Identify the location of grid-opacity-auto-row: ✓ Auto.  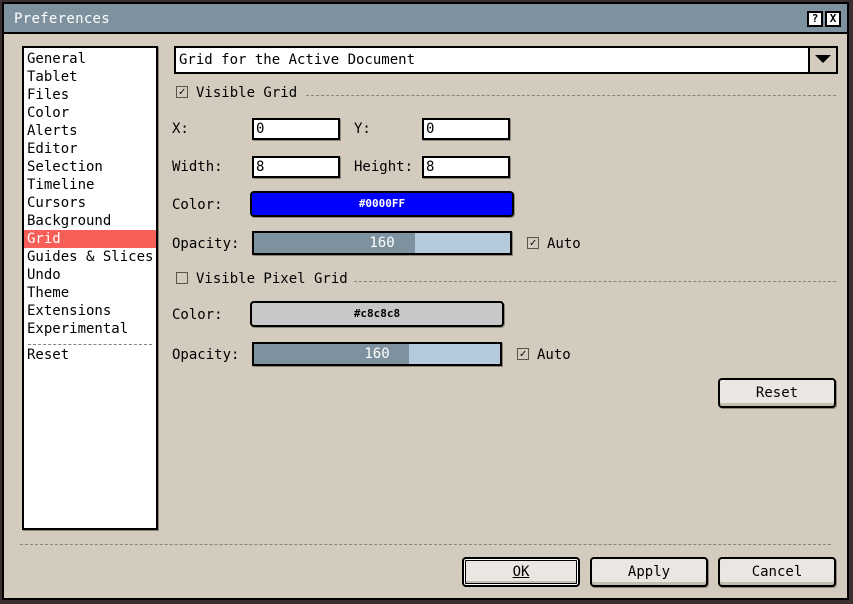
(554, 246).